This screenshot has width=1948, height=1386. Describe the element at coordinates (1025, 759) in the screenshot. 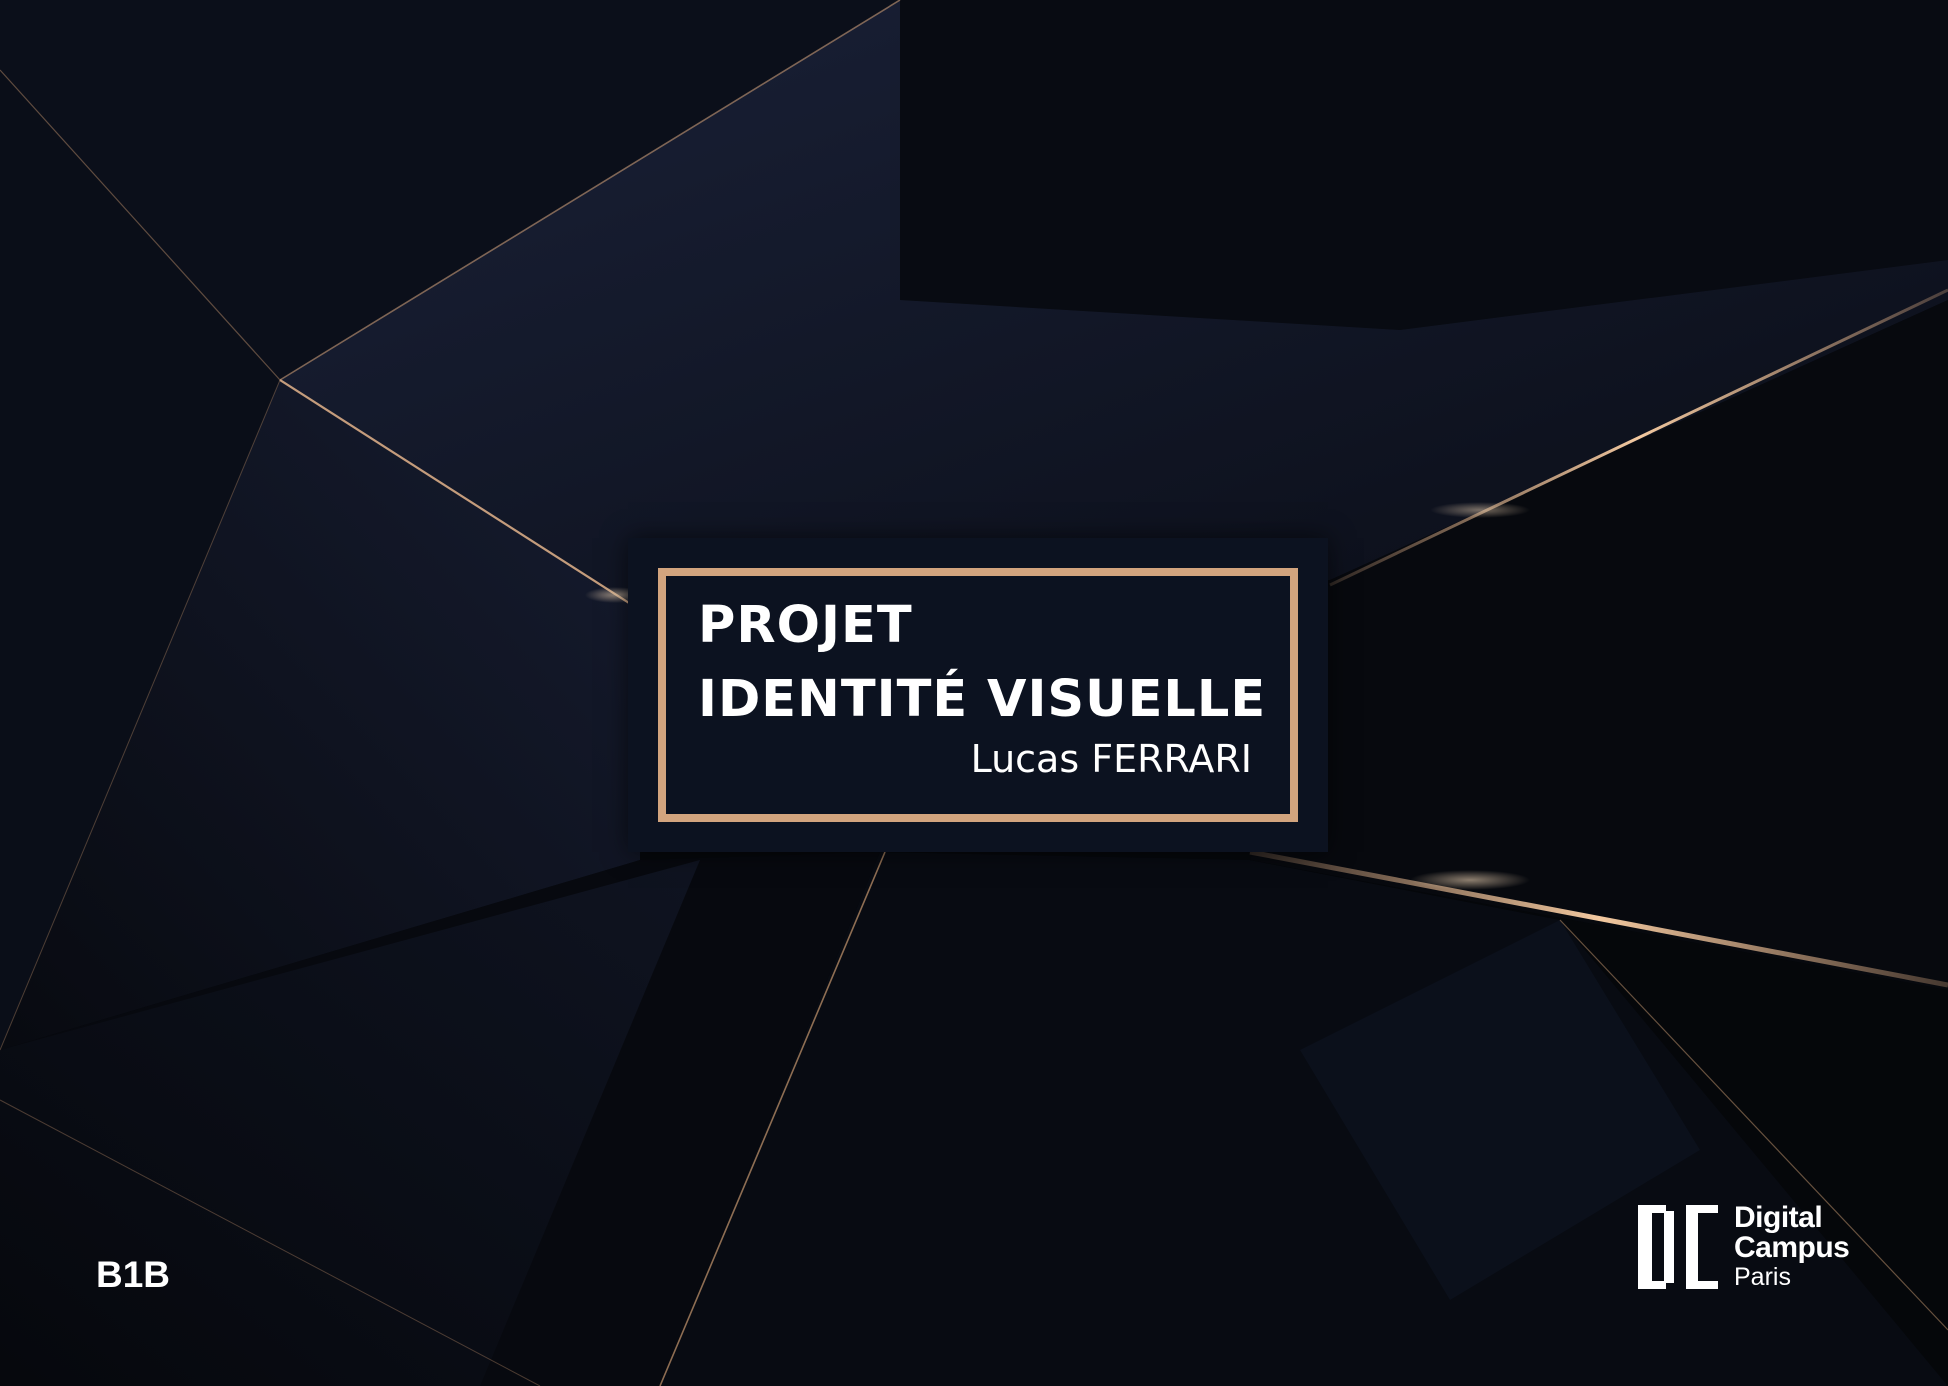

I see `author-first-name: Lucas` at that location.